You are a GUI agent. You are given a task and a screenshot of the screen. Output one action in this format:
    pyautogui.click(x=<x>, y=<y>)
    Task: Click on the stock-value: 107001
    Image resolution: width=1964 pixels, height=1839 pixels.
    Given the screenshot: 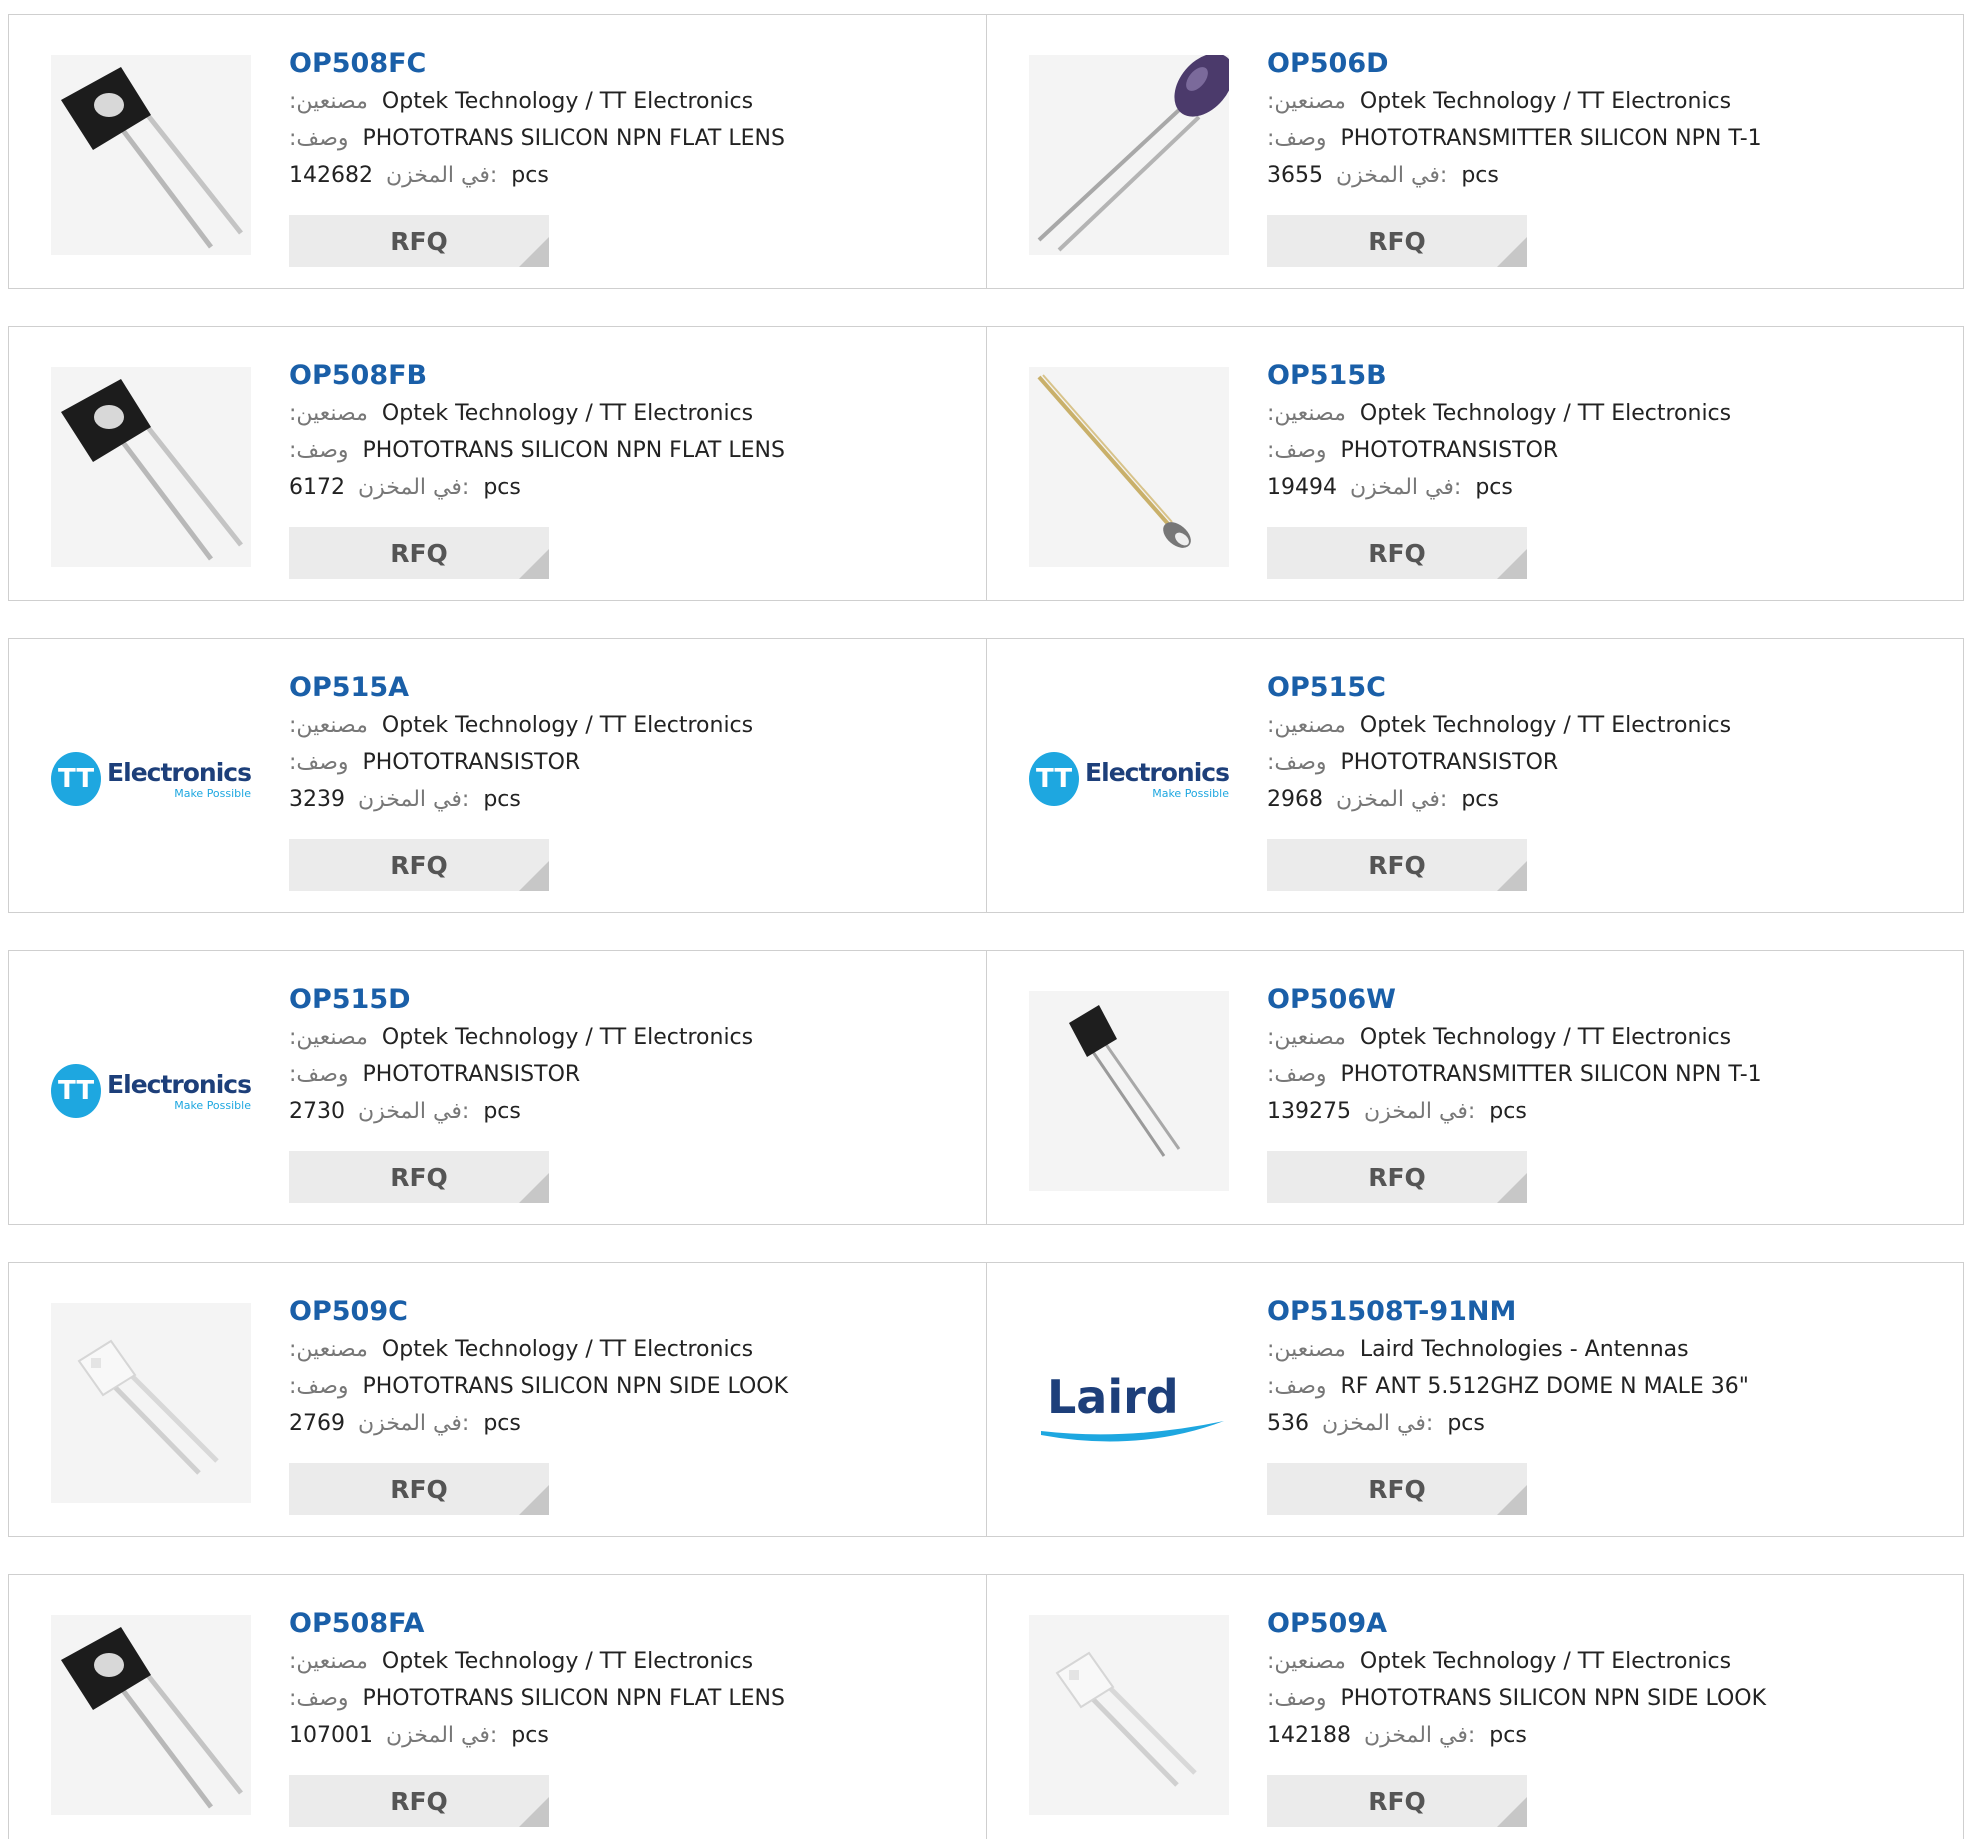 What is the action you would take?
    pyautogui.click(x=331, y=1735)
    